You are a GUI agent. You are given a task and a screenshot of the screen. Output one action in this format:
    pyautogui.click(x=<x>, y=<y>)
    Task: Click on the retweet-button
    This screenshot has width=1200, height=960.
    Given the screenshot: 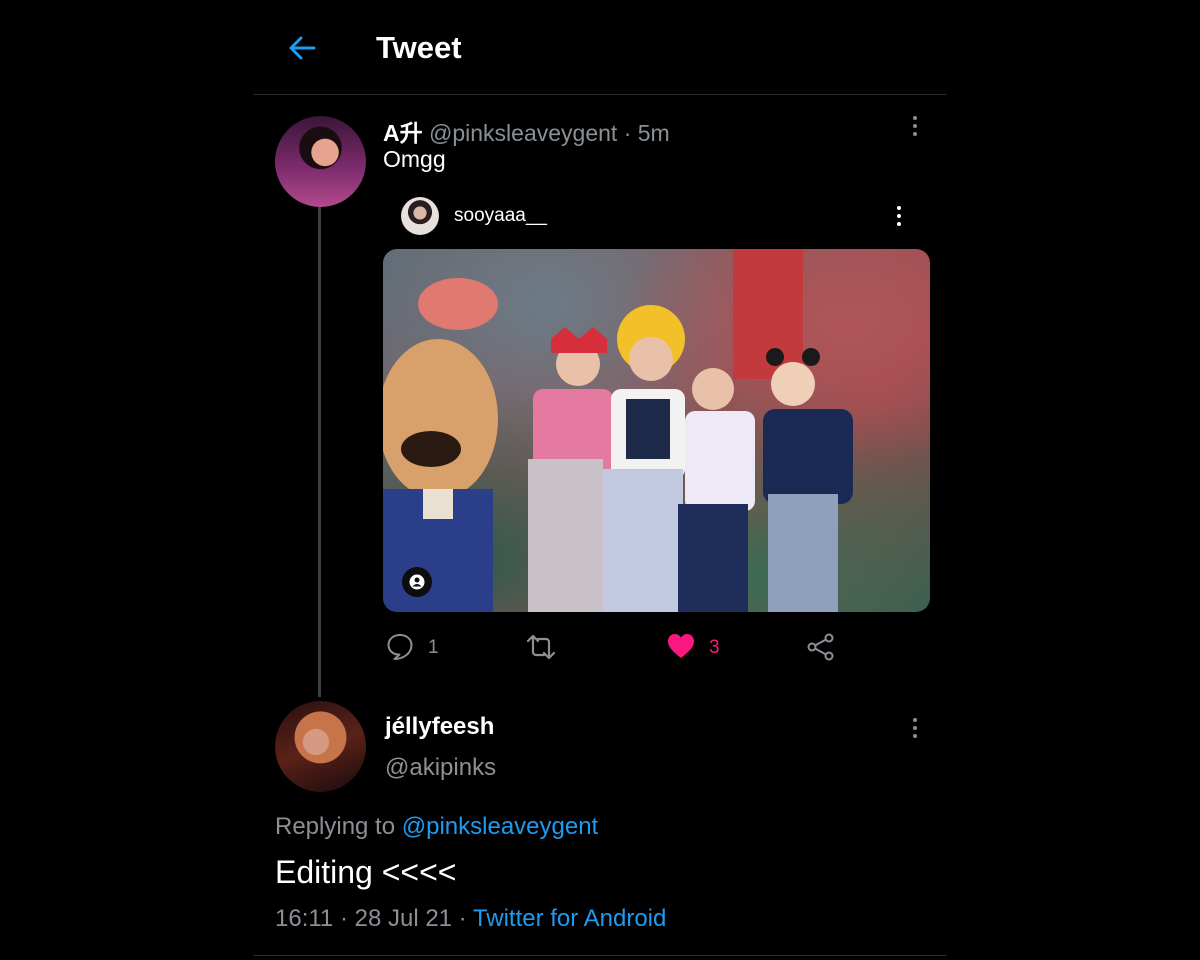 What is the action you would take?
    pyautogui.click(x=542, y=648)
    